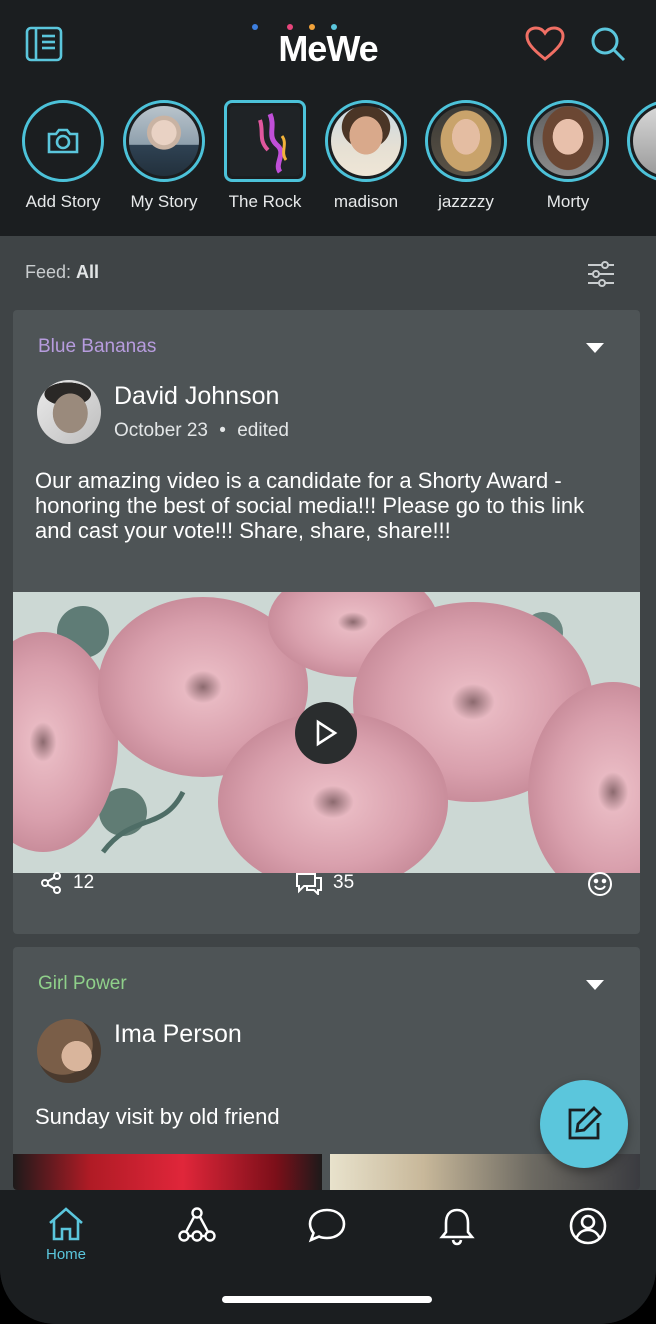 This screenshot has width=656, height=1324. I want to click on post-author: David Johnson, so click(196, 396).